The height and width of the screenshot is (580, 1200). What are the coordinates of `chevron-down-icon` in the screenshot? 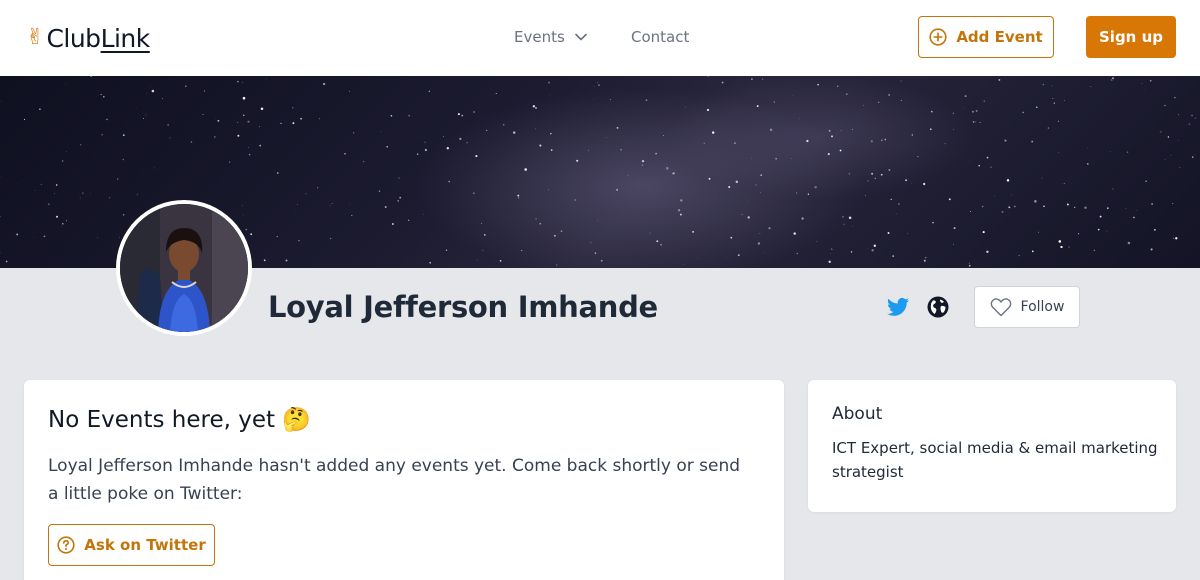 It's located at (580, 37).